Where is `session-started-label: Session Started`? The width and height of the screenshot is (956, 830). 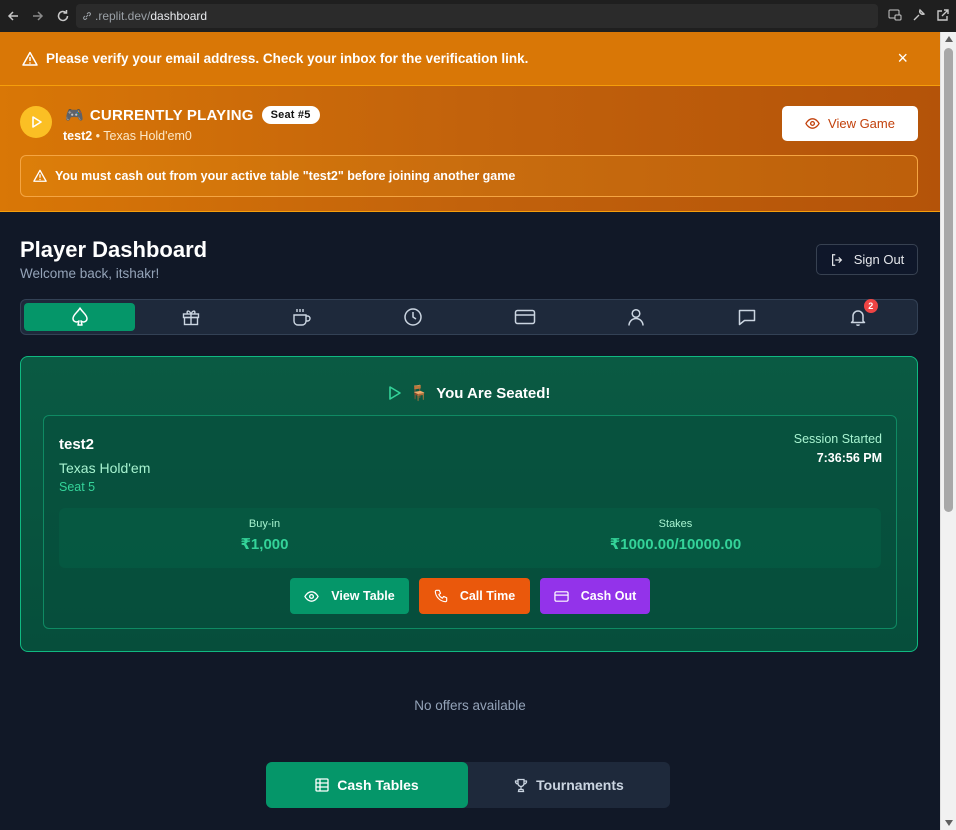 session-started-label: Session Started is located at coordinates (837, 439).